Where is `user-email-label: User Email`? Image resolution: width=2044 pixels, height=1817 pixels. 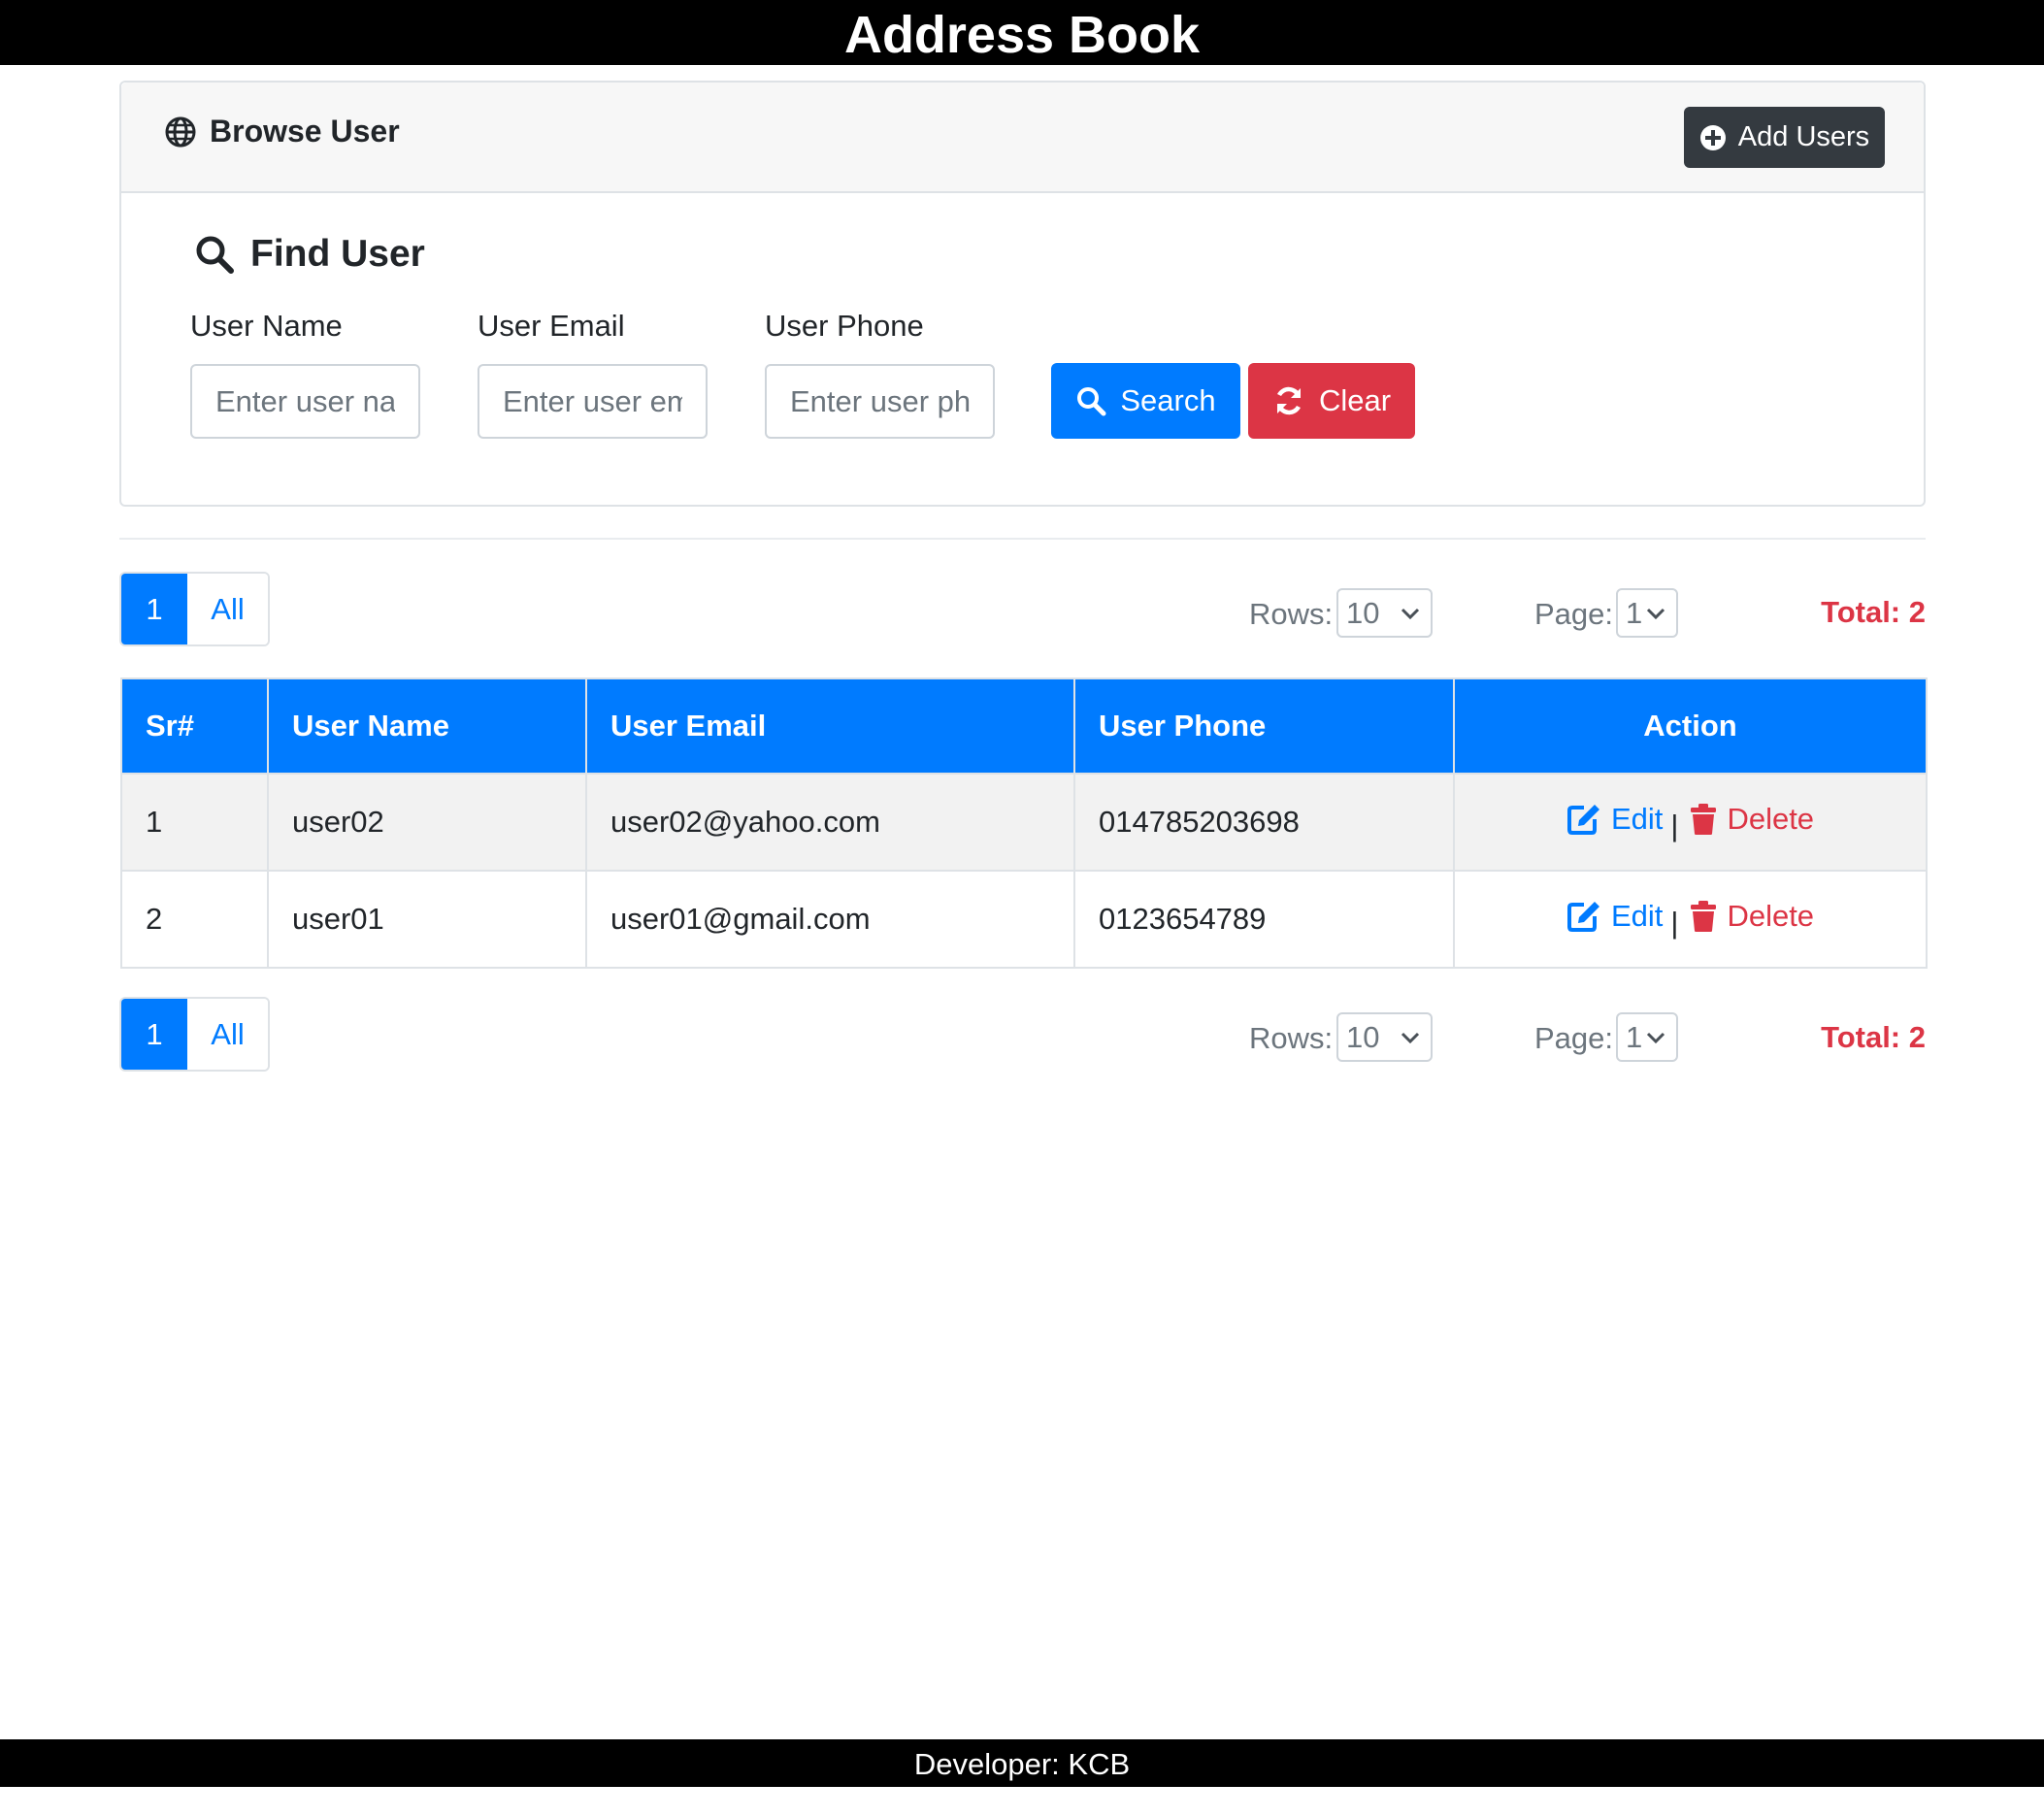
user-email-label: User Email is located at coordinates (551, 326).